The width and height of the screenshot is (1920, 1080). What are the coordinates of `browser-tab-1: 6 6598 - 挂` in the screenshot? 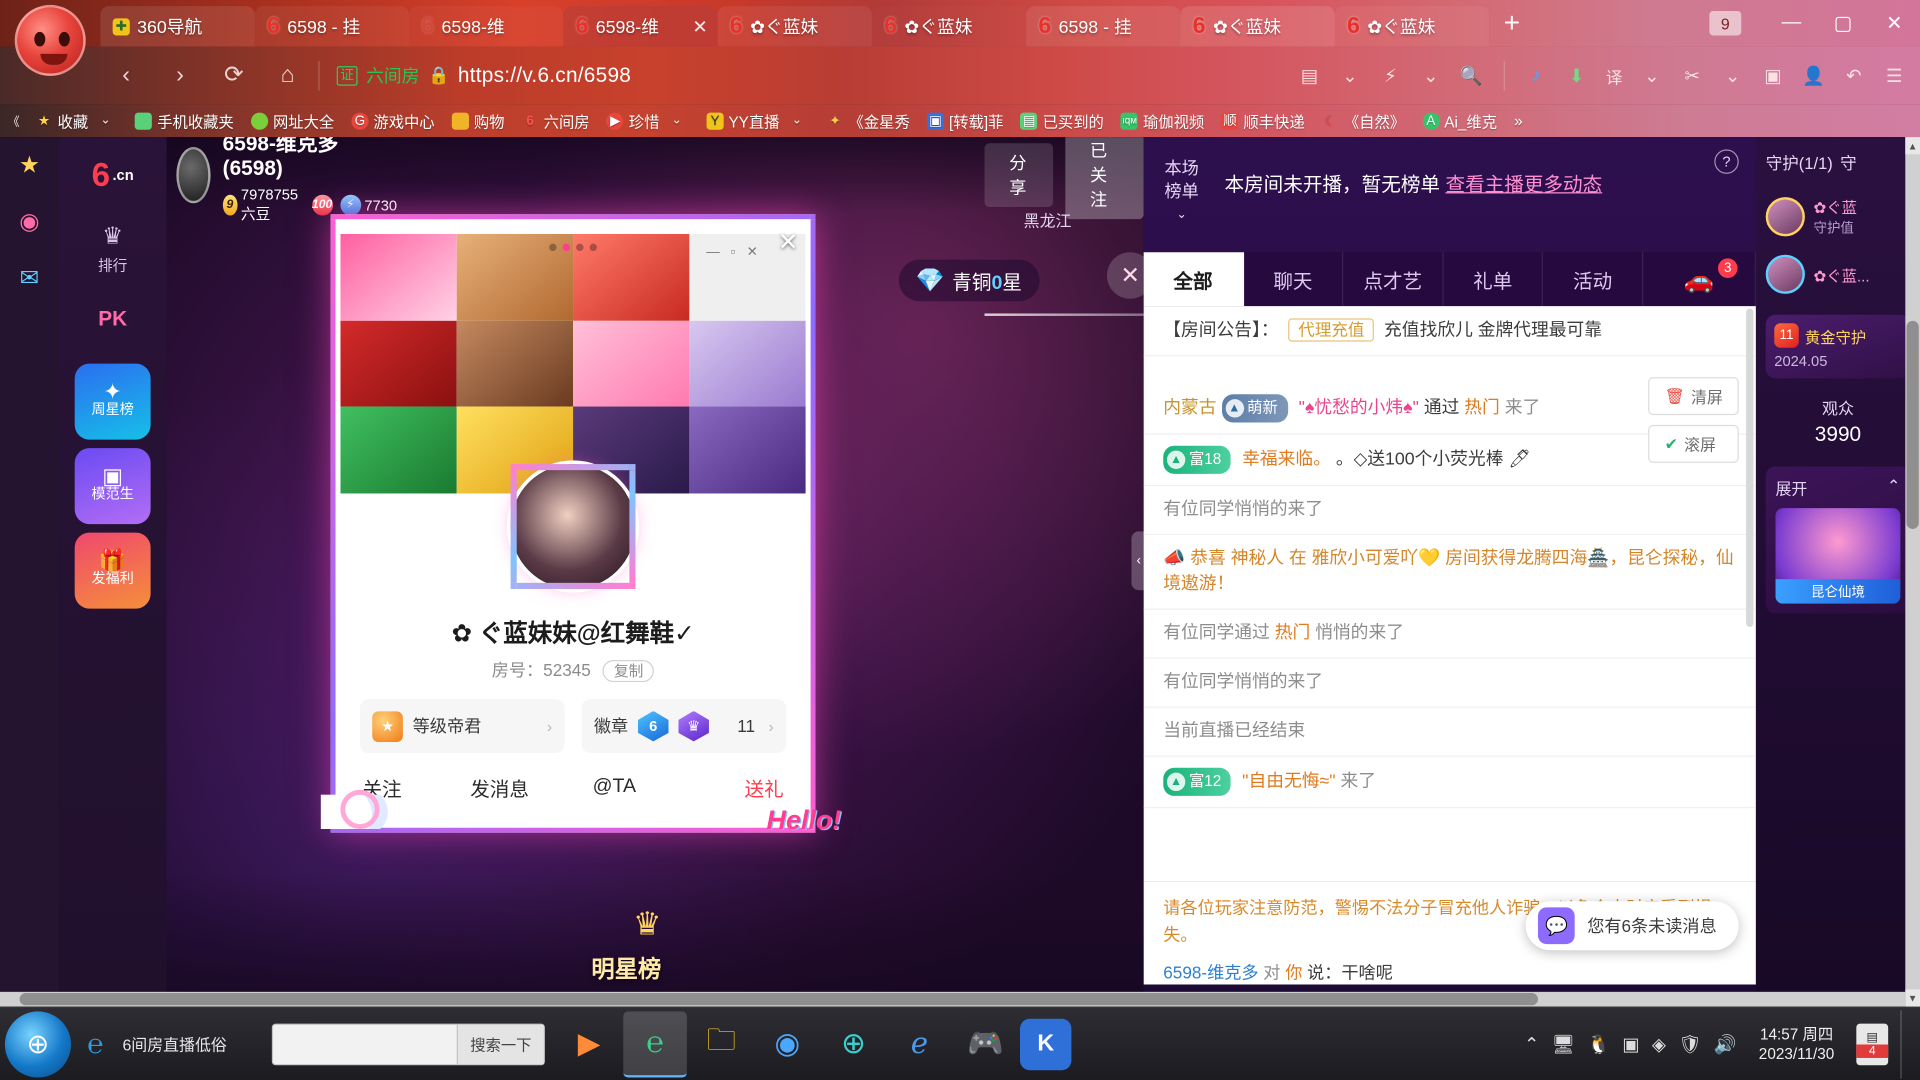 It's located at (331, 26).